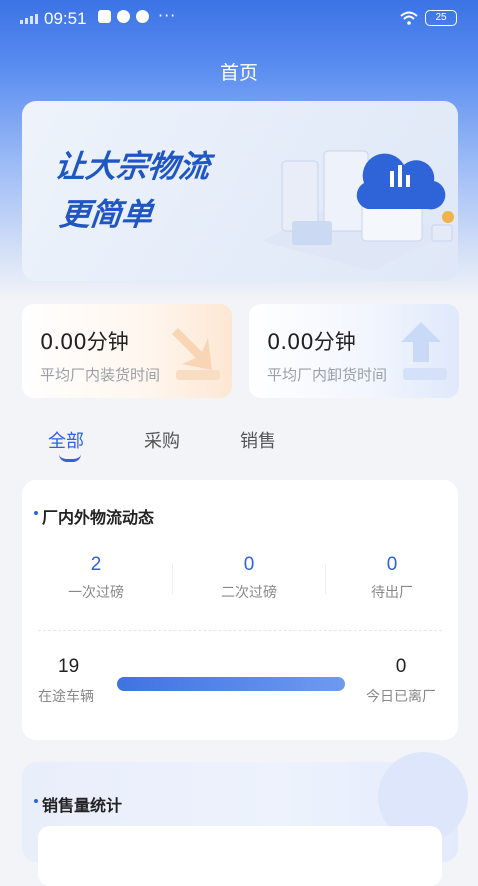 The height and width of the screenshot is (886, 478). I want to click on avg-loading-time-label: 平均厂内装货时间, so click(100, 375).